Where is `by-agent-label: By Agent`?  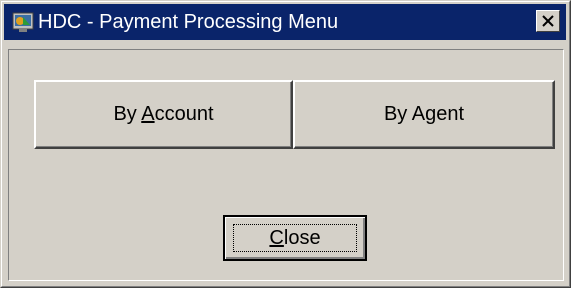 by-agent-label: By Agent is located at coordinates (424, 114).